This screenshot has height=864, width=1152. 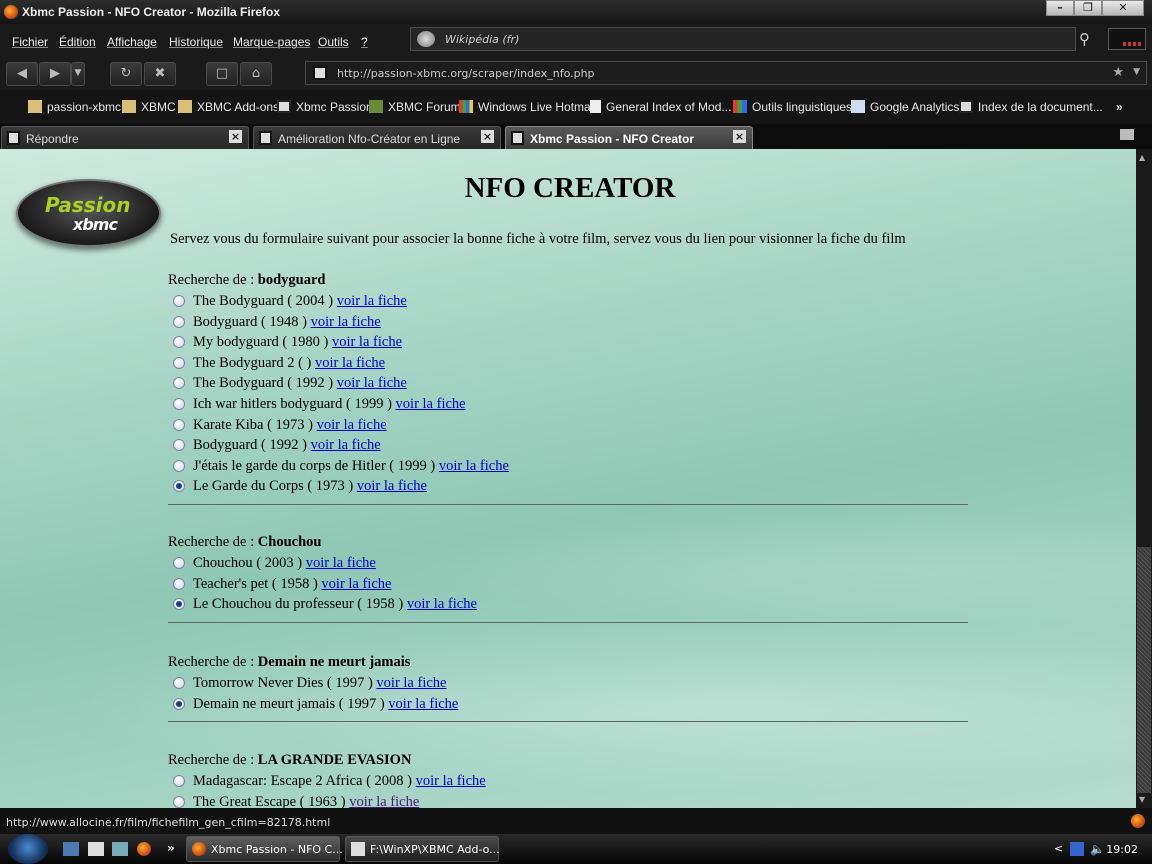 What do you see at coordinates (905, 107) in the screenshot?
I see `bookmark-item: Google Analytics` at bounding box center [905, 107].